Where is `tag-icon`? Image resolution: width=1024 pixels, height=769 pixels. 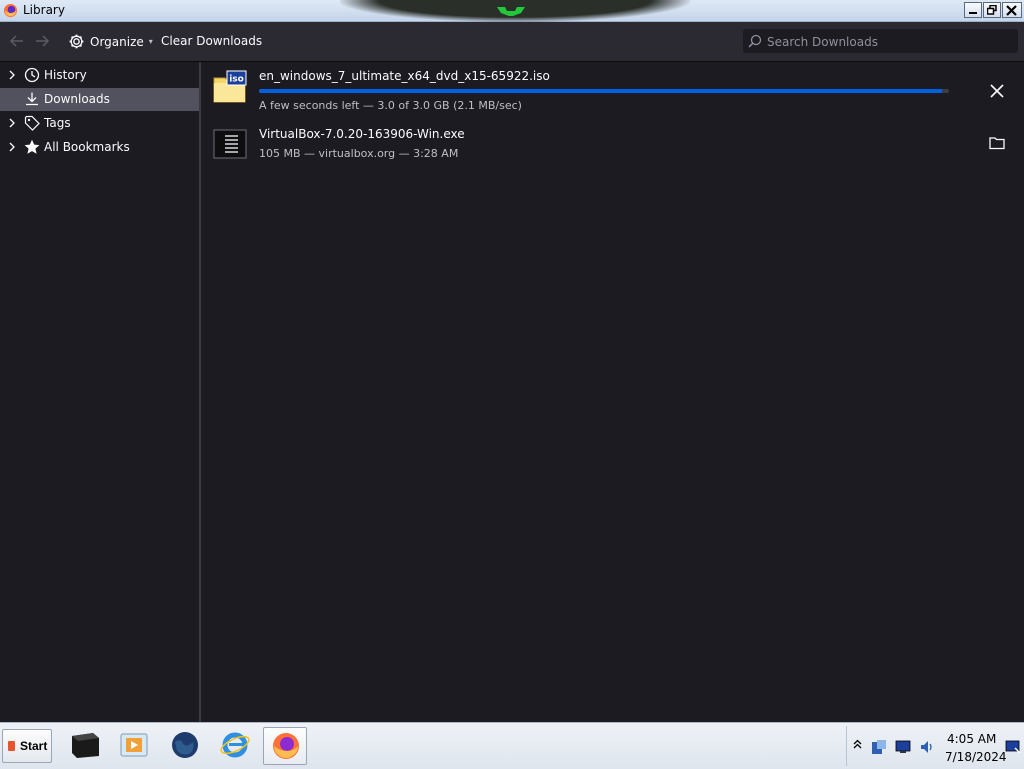
tag-icon is located at coordinates (32, 123).